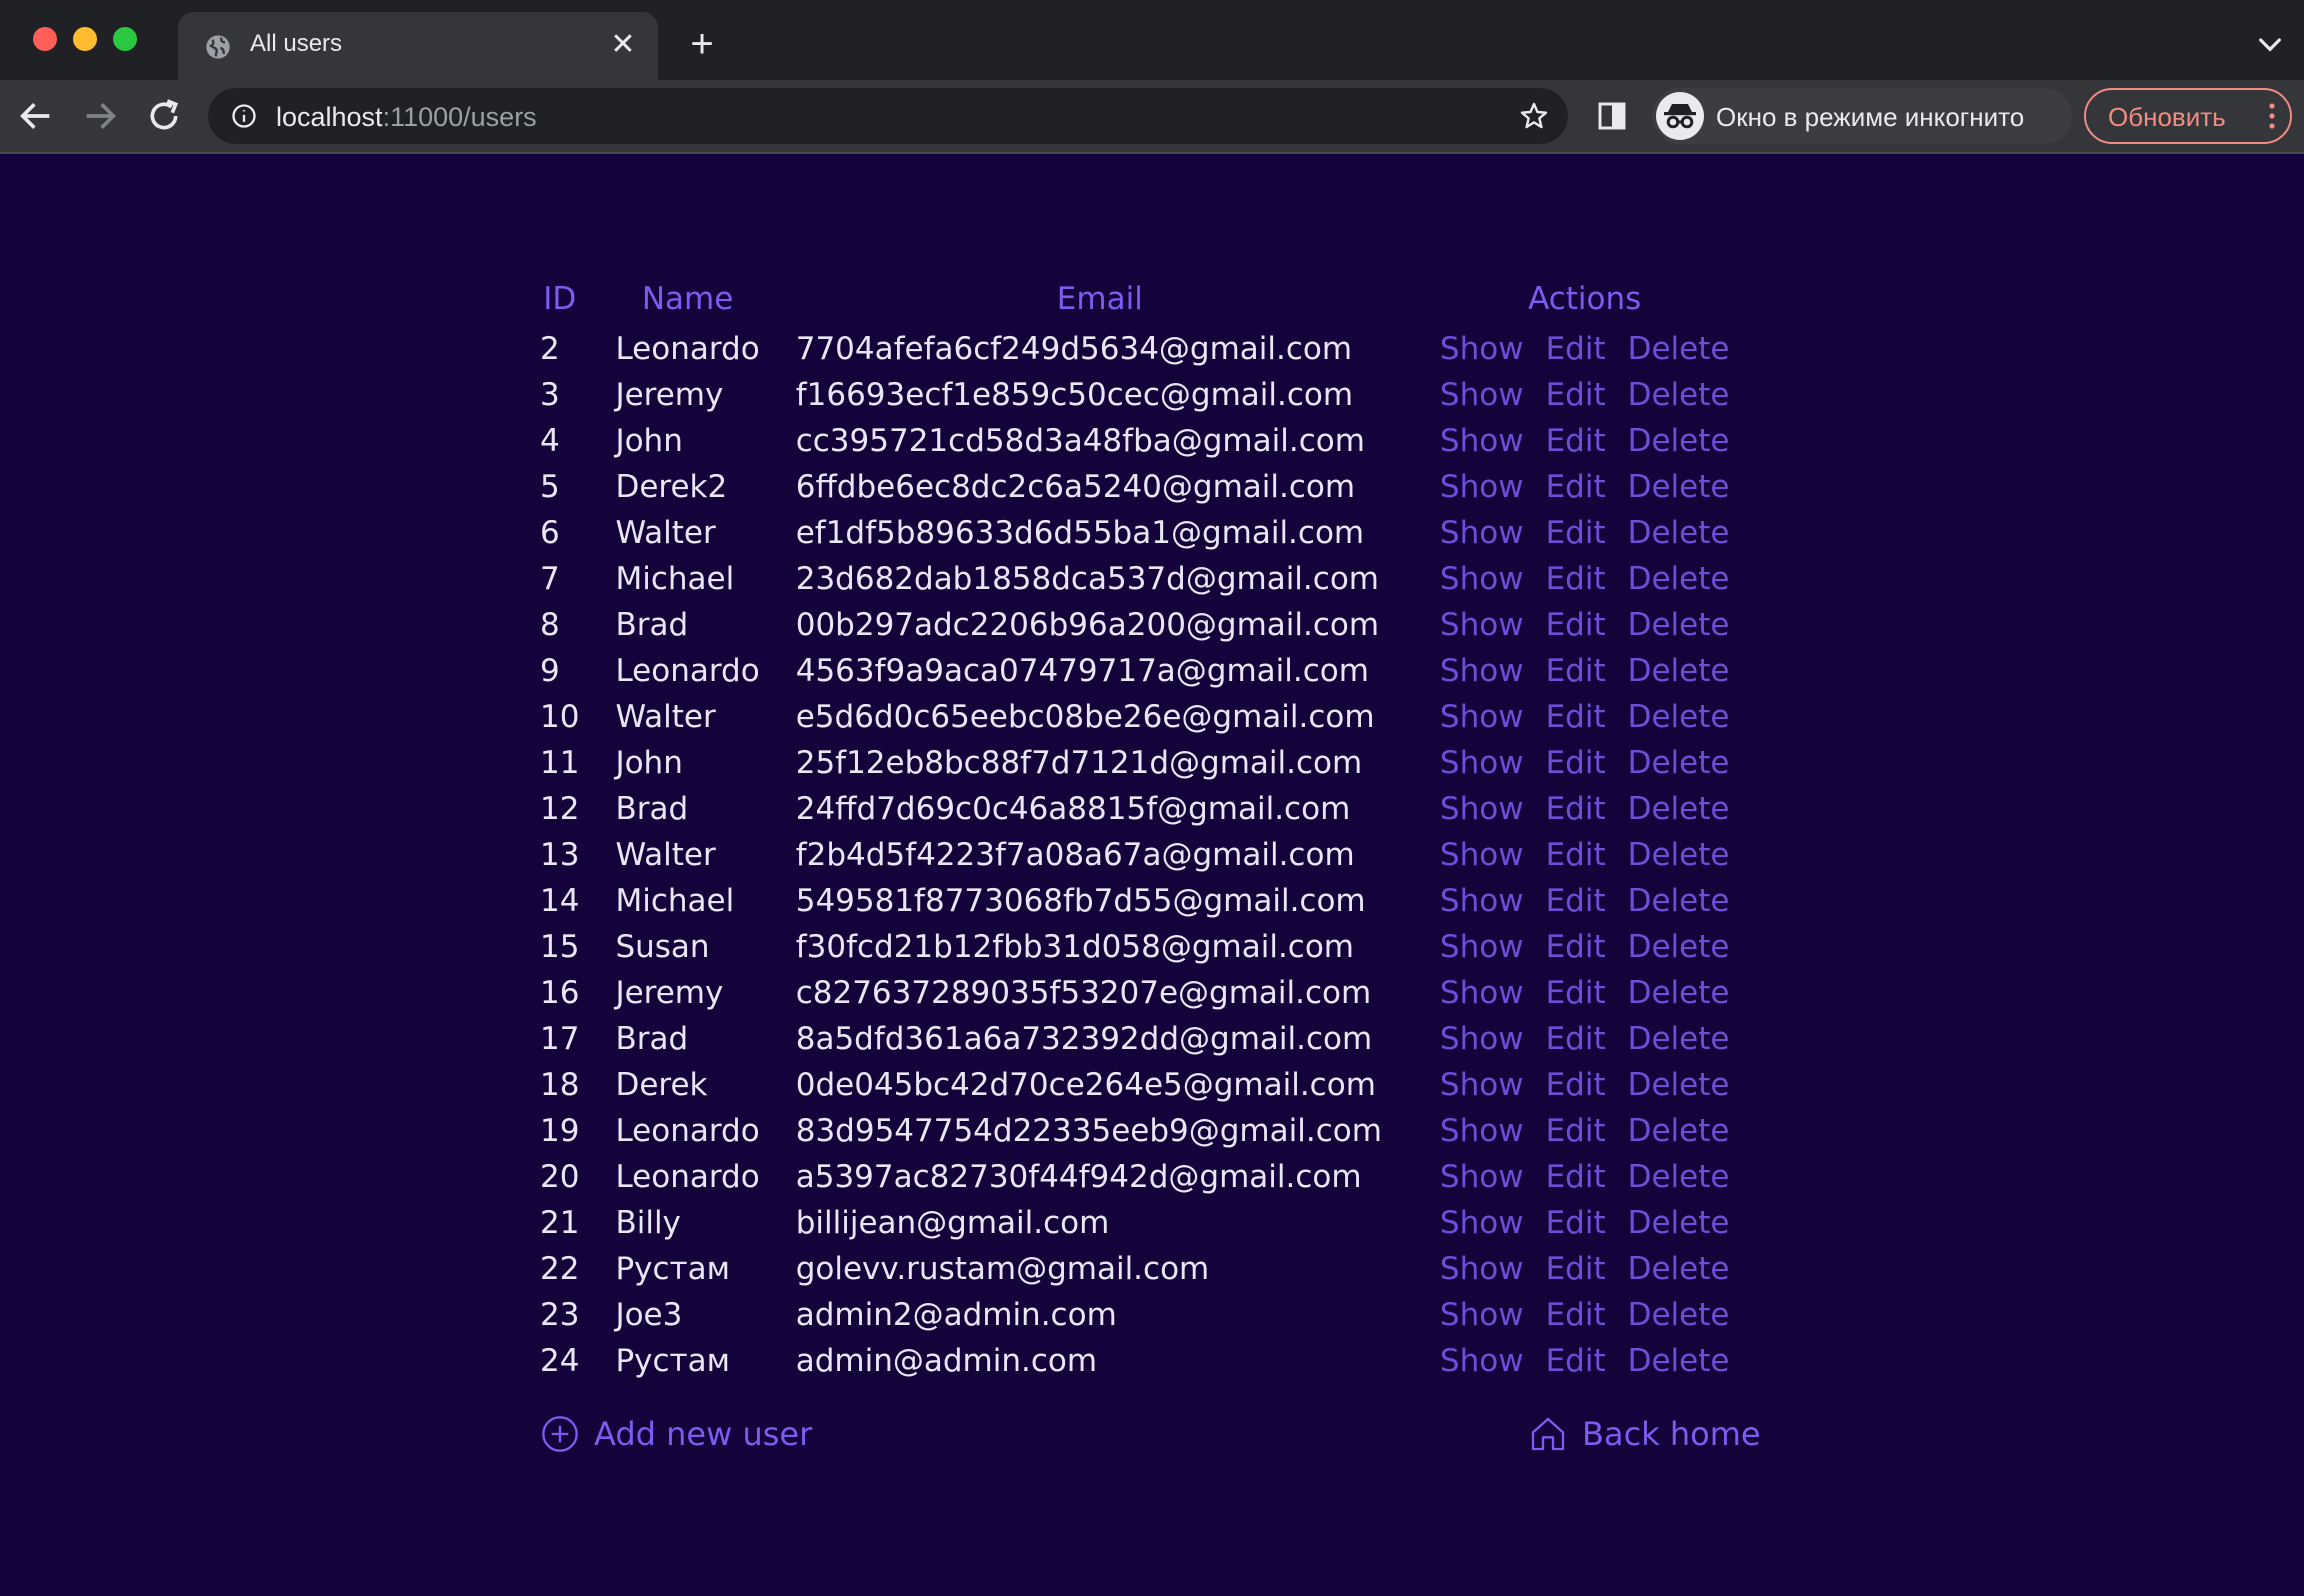  What do you see at coordinates (1134, 1361) in the screenshot?
I see `table-row: 24 Рустам admin@admin.com Show Edit Delete` at bounding box center [1134, 1361].